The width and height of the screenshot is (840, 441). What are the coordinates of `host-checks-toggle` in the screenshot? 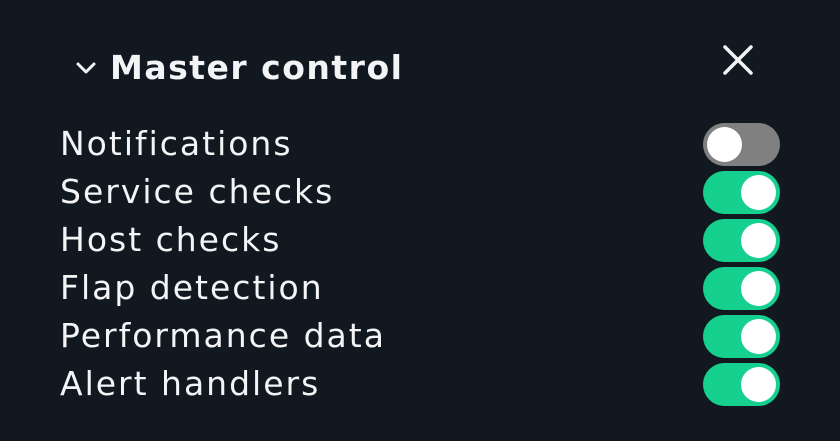 It's located at (741, 240).